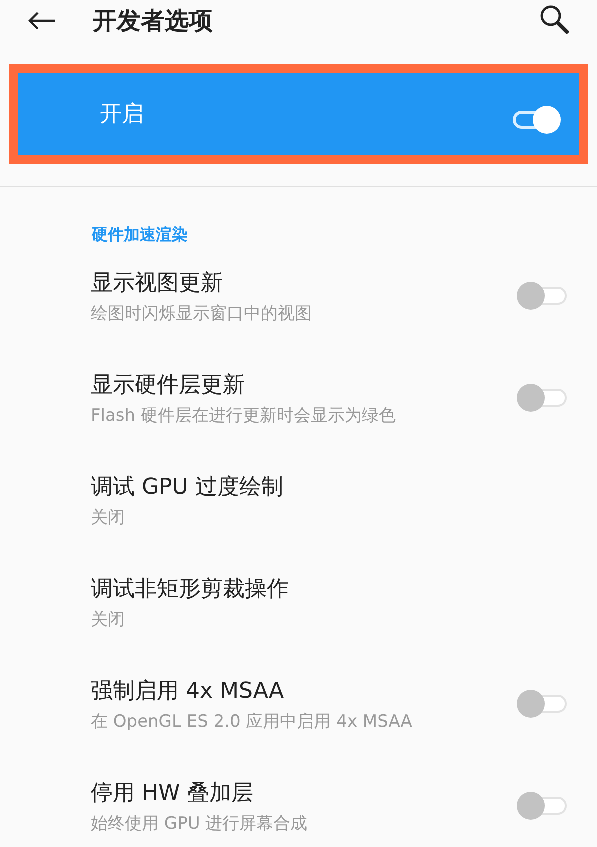 The image size is (597, 847). Describe the element at coordinates (168, 386) in the screenshot. I see `setting-title: 显示硬件层更新` at that location.